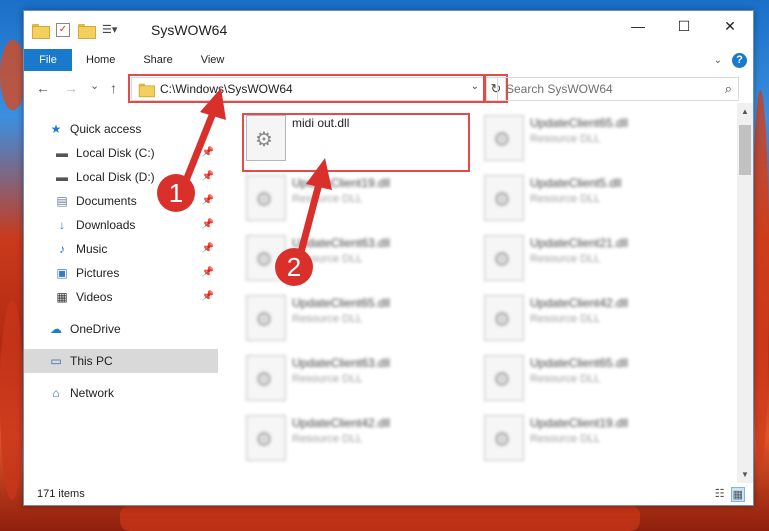 This screenshot has width=769, height=531. What do you see at coordinates (121, 225) in the screenshot?
I see `sidebar-item-downloads: ↓ Downloads 📌` at bounding box center [121, 225].